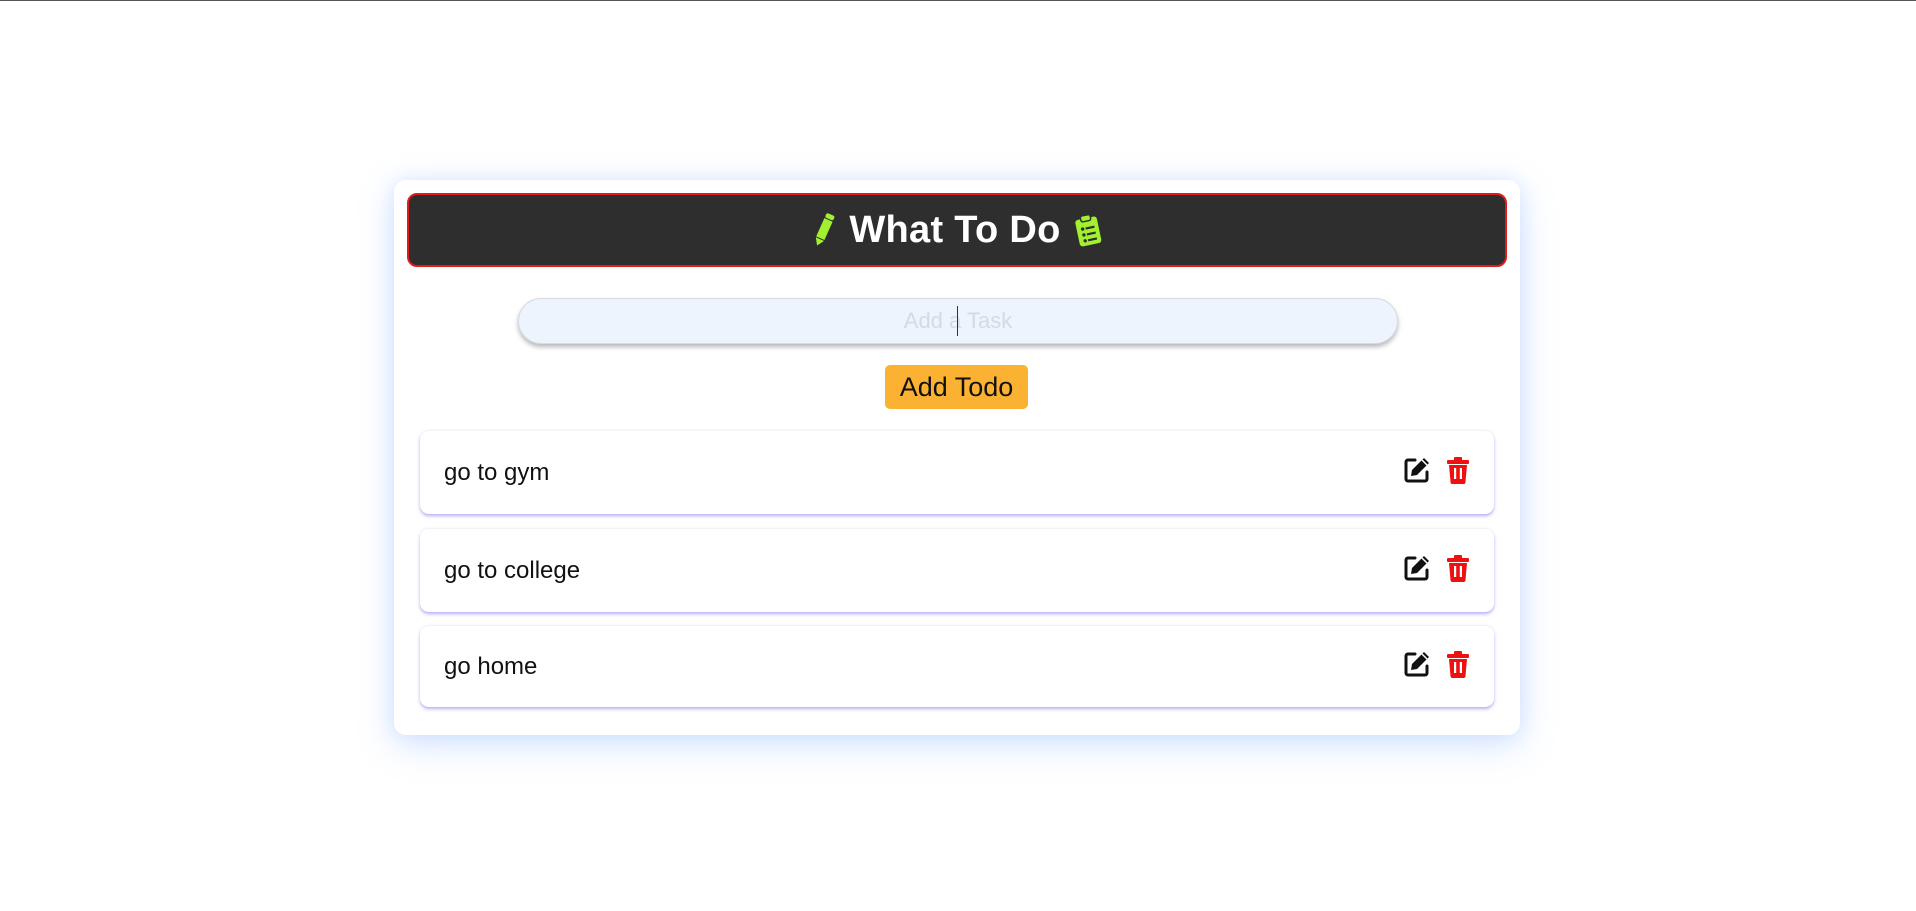 This screenshot has height=911, width=1916. I want to click on text-cursor, so click(957, 321).